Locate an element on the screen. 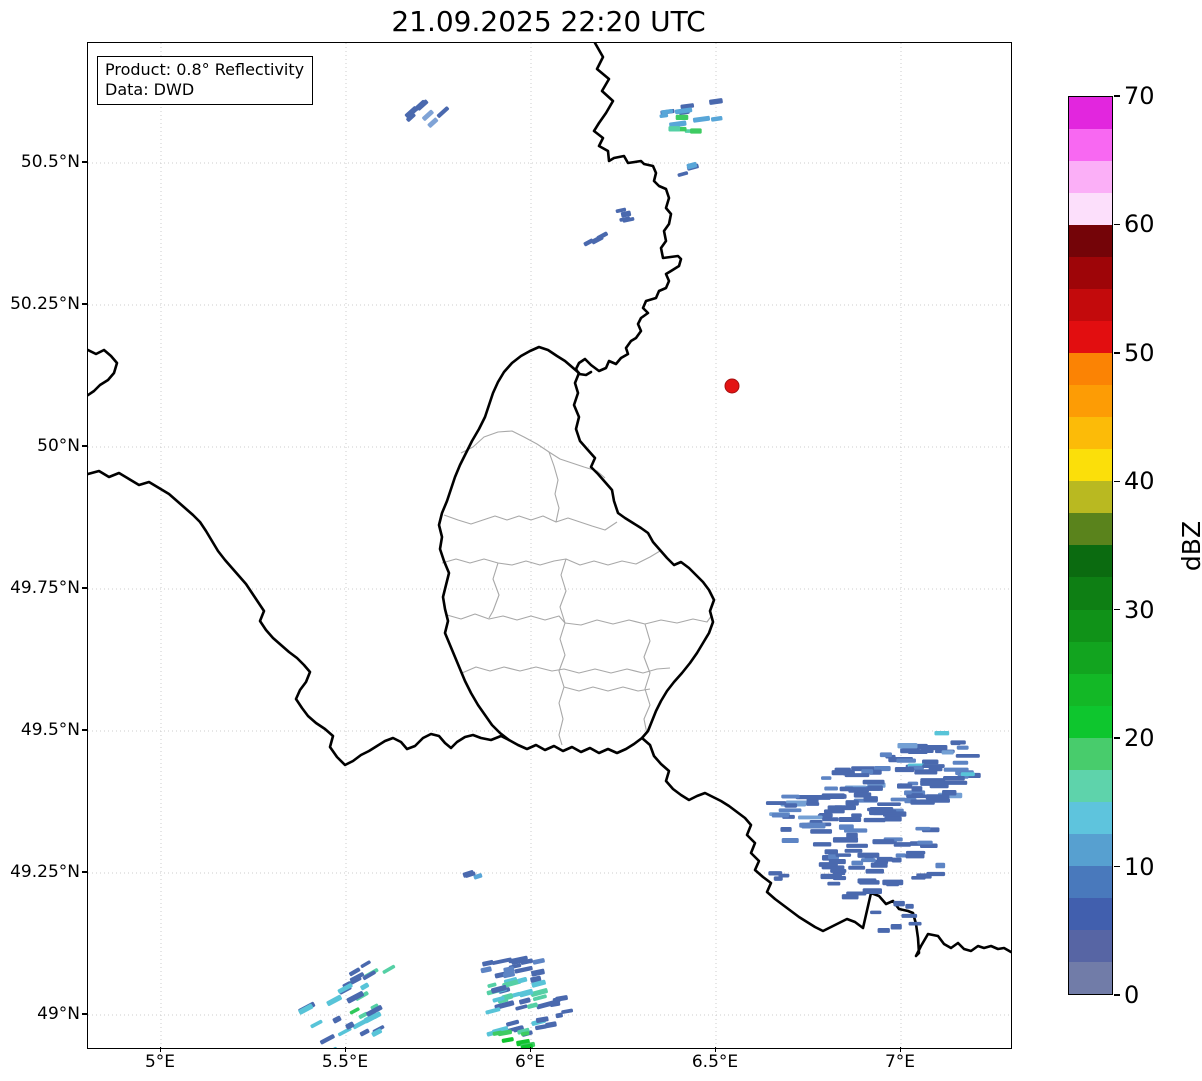  y-tick-label: 49°N is located at coordinates (58, 1014).